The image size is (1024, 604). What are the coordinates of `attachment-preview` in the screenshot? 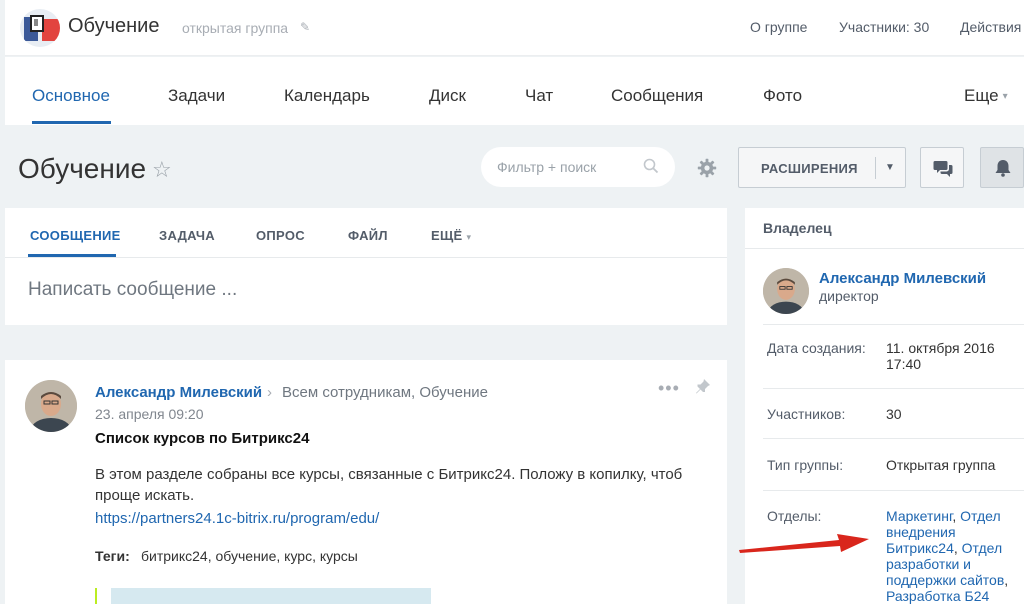 It's located at (271, 596).